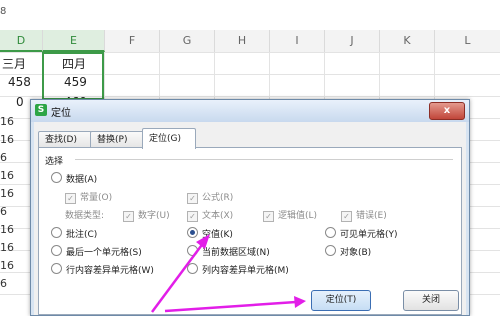 Image resolution: width=500 pixels, height=316 pixels. What do you see at coordinates (132, 41) in the screenshot?
I see `column-header-f: F` at bounding box center [132, 41].